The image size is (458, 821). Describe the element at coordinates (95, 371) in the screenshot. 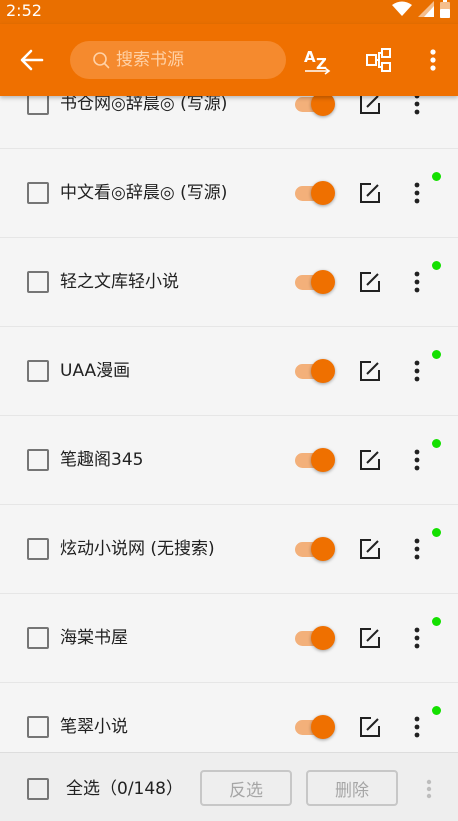

I see `source-name: UAA漫画` at that location.